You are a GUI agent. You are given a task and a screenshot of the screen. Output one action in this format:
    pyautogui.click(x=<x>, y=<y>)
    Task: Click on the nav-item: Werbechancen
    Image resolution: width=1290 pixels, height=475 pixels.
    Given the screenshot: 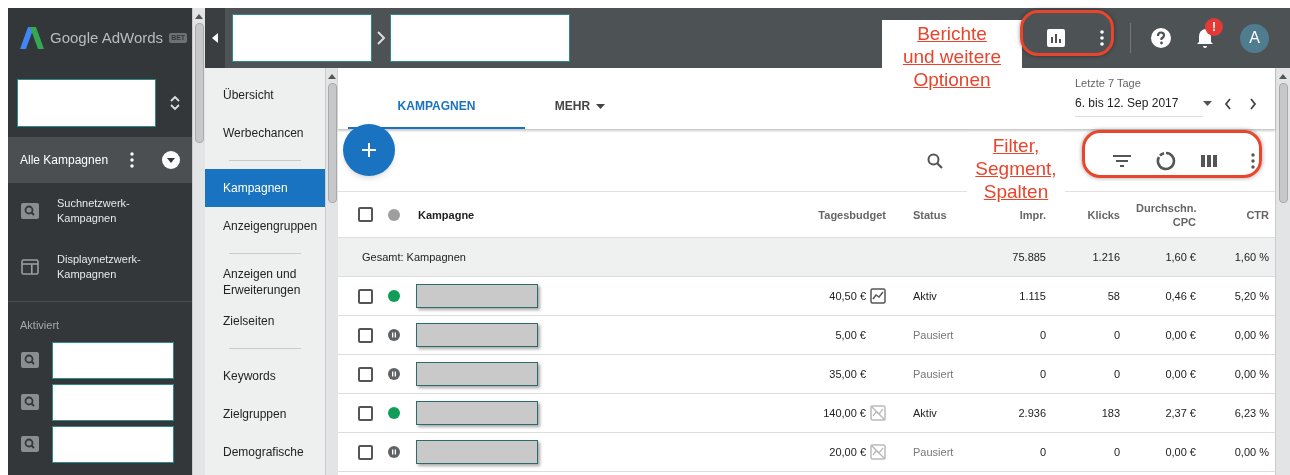 What is the action you would take?
    pyautogui.click(x=265, y=133)
    